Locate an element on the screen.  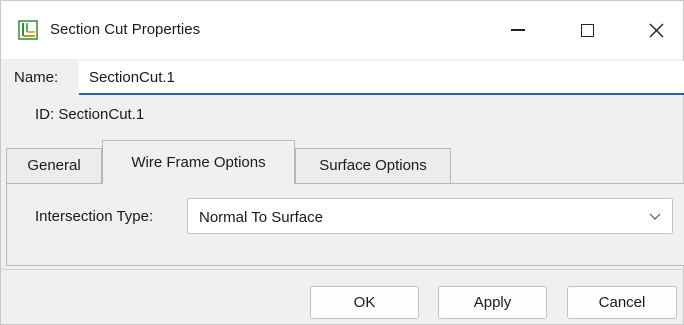
intersection-type-value: Normal To Surface is located at coordinates (261, 217).